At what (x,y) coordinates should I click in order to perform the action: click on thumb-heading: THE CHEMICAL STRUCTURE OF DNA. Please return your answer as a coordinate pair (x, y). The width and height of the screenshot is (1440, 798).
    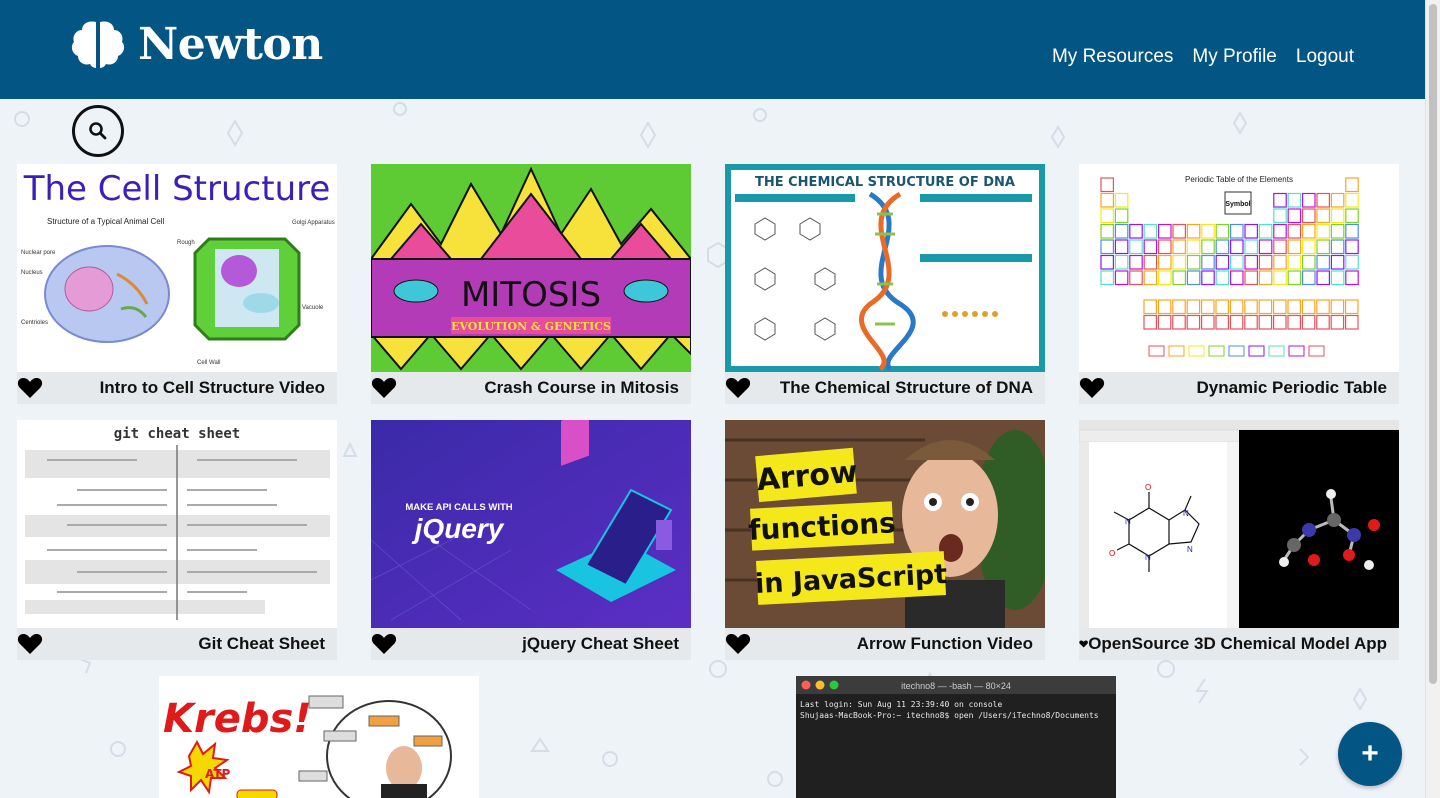
    Looking at the image, I should click on (885, 182).